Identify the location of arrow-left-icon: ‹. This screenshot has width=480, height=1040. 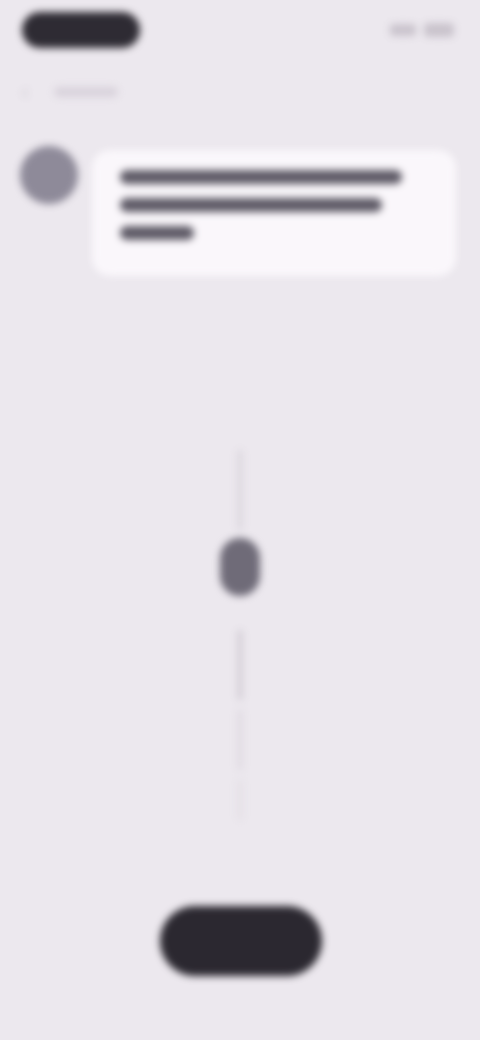
(25, 91).